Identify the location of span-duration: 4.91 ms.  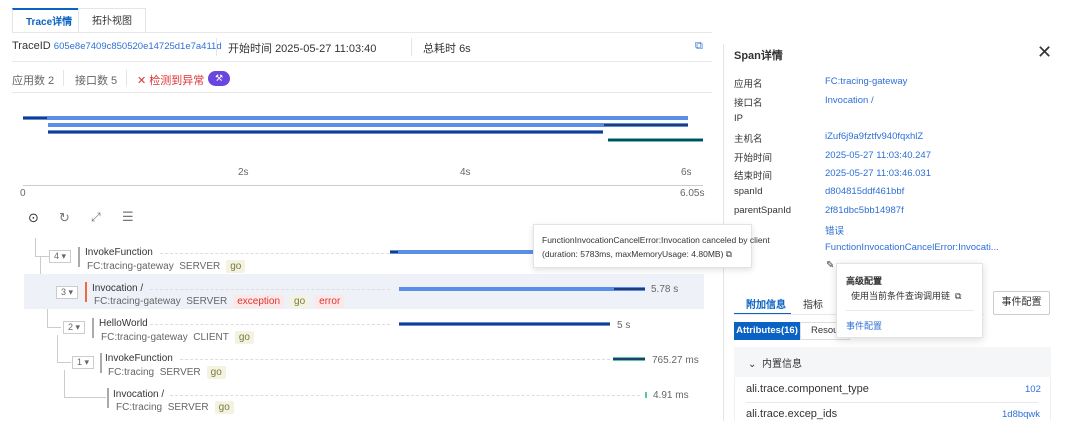
(671, 395).